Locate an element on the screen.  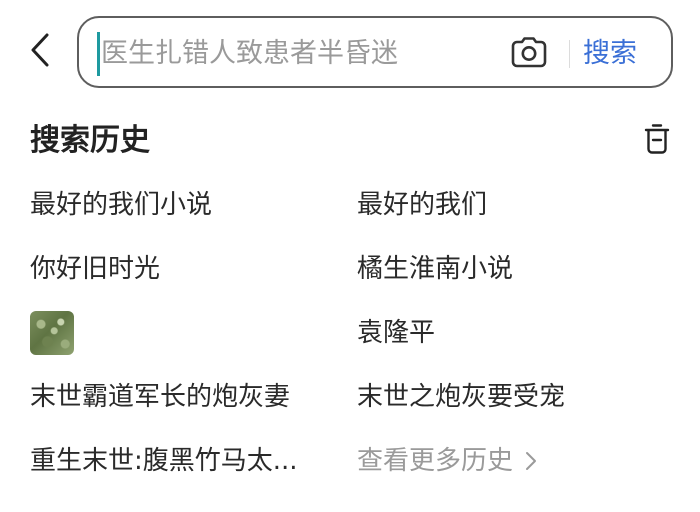
camera-icon is located at coordinates (529, 54).